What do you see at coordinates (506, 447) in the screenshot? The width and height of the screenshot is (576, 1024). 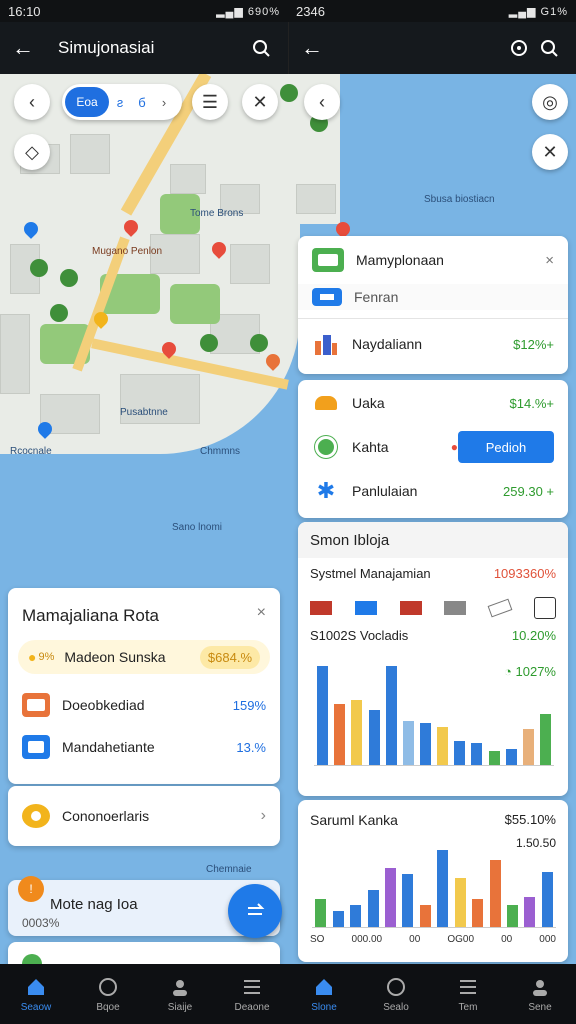 I see `primary-button: Pedioh` at bounding box center [506, 447].